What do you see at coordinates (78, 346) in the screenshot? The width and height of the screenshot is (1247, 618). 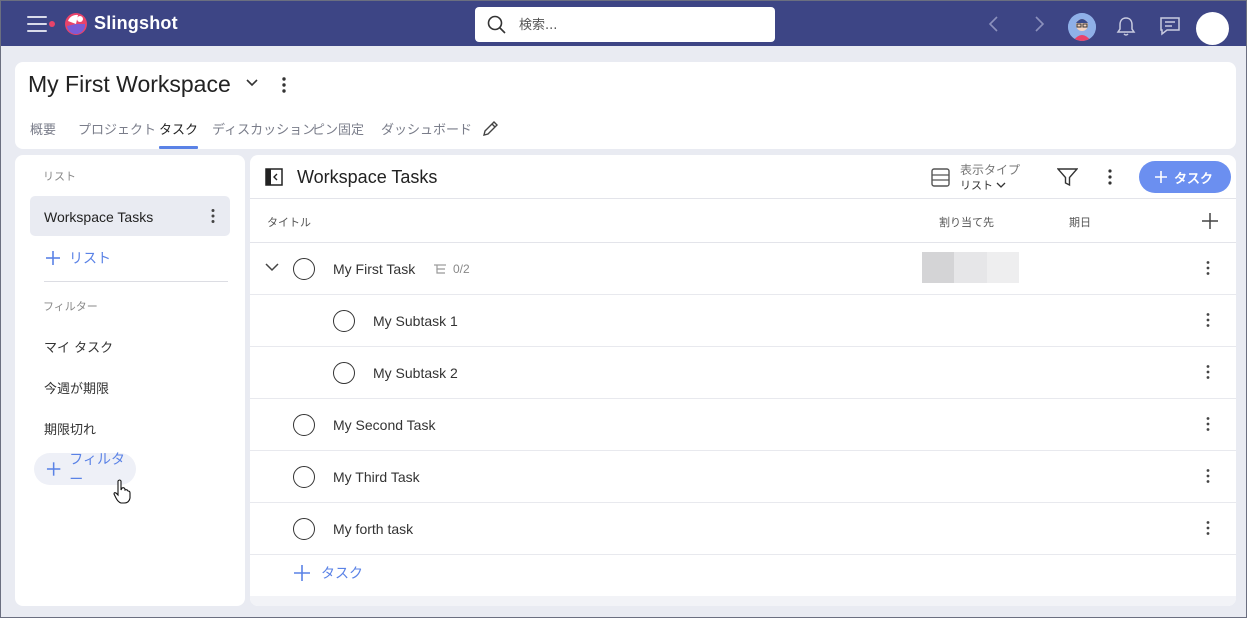 I see `filter-my-tasks: マイ タスク` at bounding box center [78, 346].